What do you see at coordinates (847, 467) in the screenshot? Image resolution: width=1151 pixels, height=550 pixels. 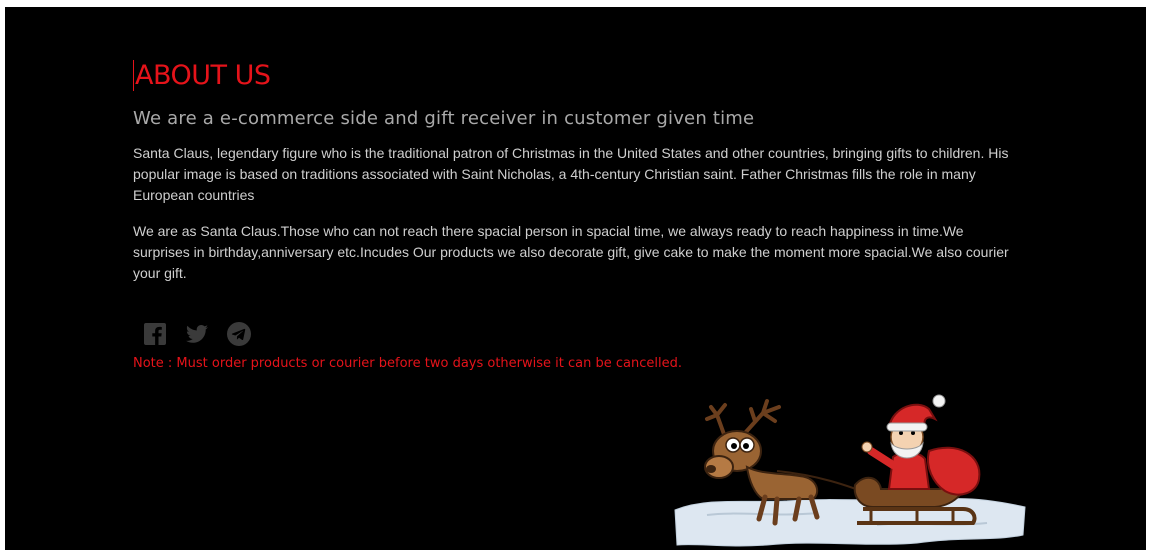 I see `santa-sleigh-illustration` at bounding box center [847, 467].